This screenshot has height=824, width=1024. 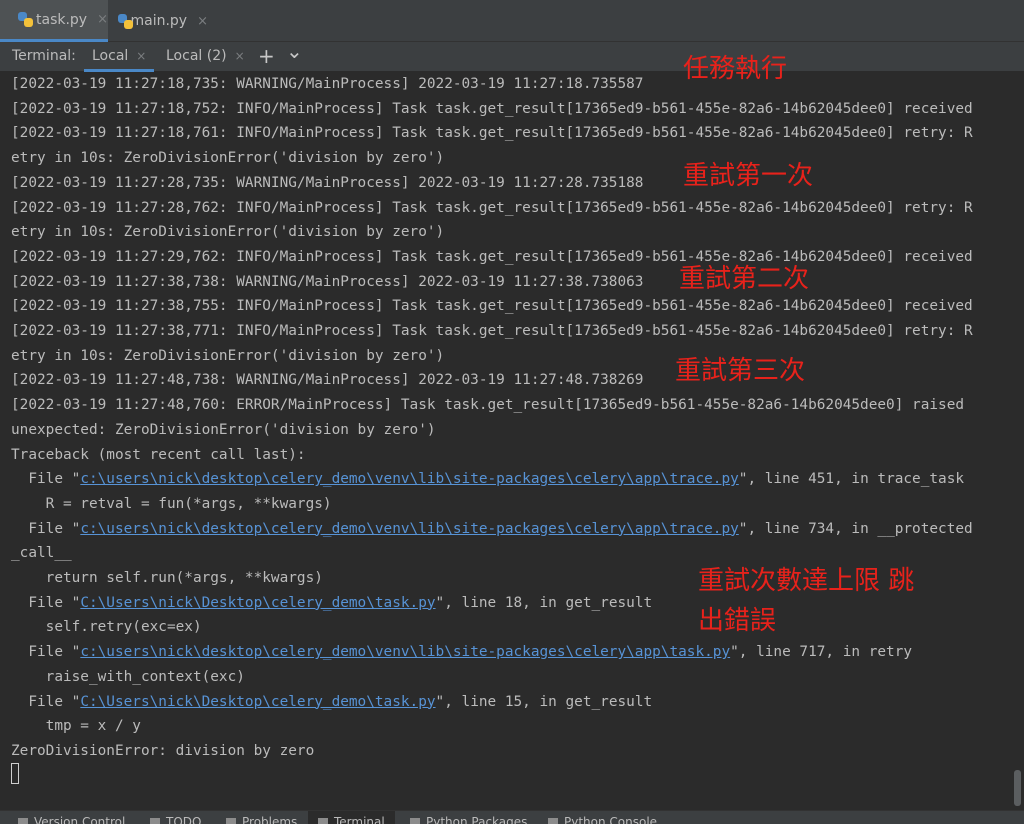 What do you see at coordinates (1017, 788) in the screenshot?
I see `scrollbar-thumb` at bounding box center [1017, 788].